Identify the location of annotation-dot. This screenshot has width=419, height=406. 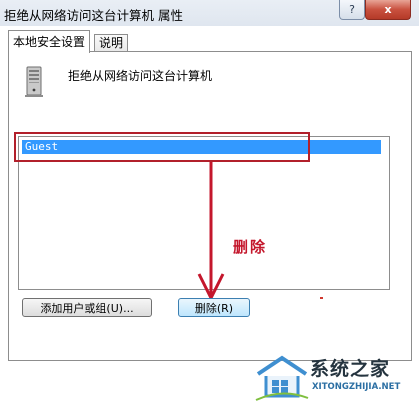
(321, 298).